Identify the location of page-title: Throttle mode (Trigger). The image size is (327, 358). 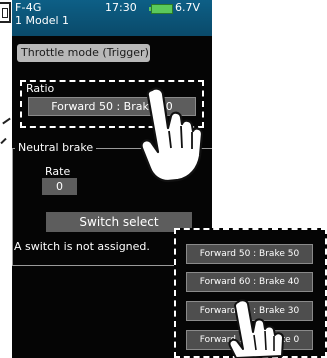
(83, 53).